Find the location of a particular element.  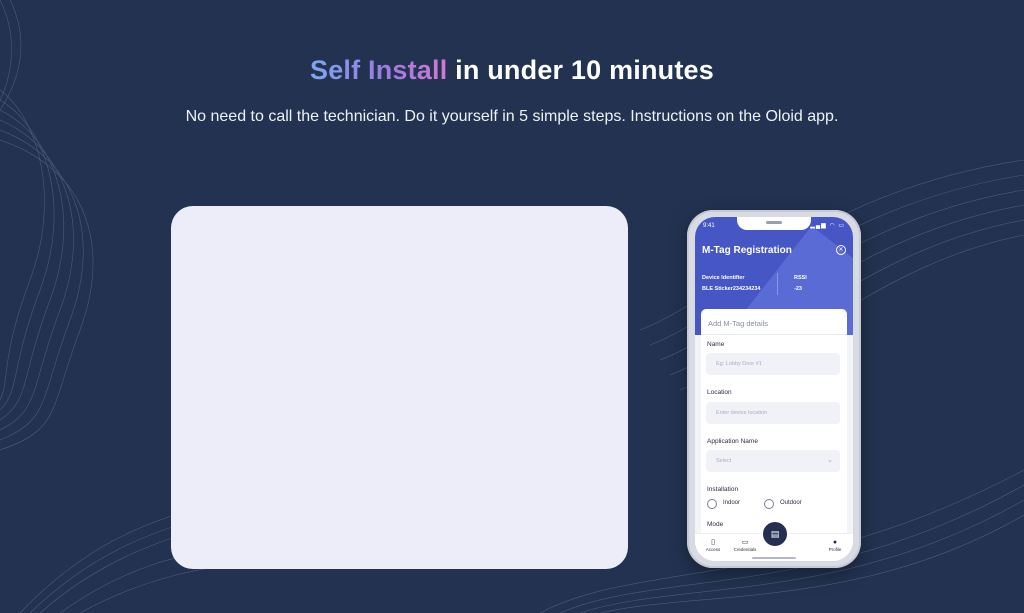

phone-notch is located at coordinates (774, 223).